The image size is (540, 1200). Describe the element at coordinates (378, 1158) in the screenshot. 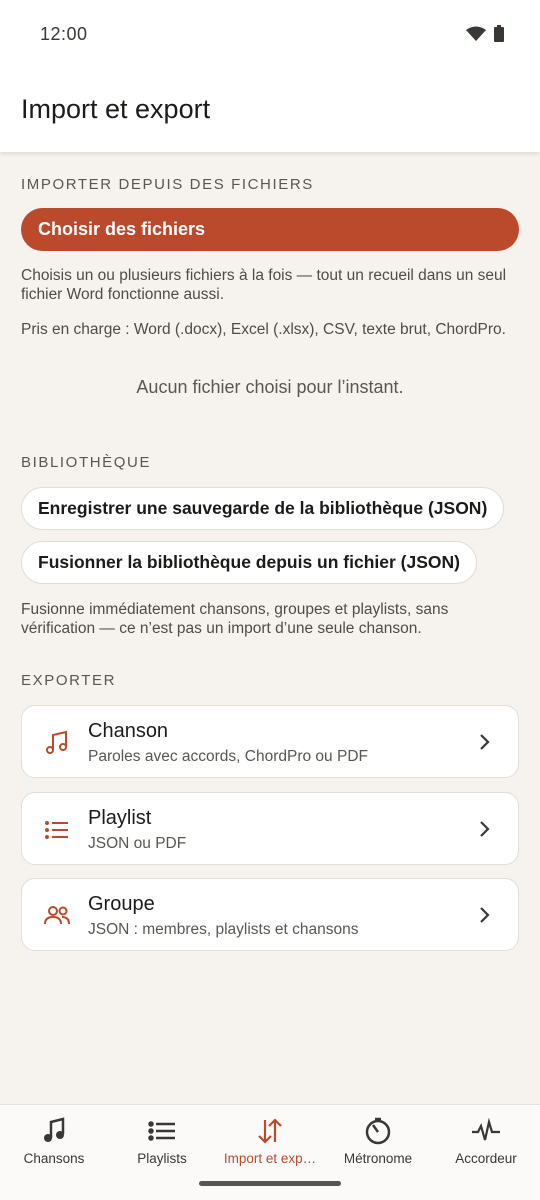

I see `nav-label: Métronome` at that location.